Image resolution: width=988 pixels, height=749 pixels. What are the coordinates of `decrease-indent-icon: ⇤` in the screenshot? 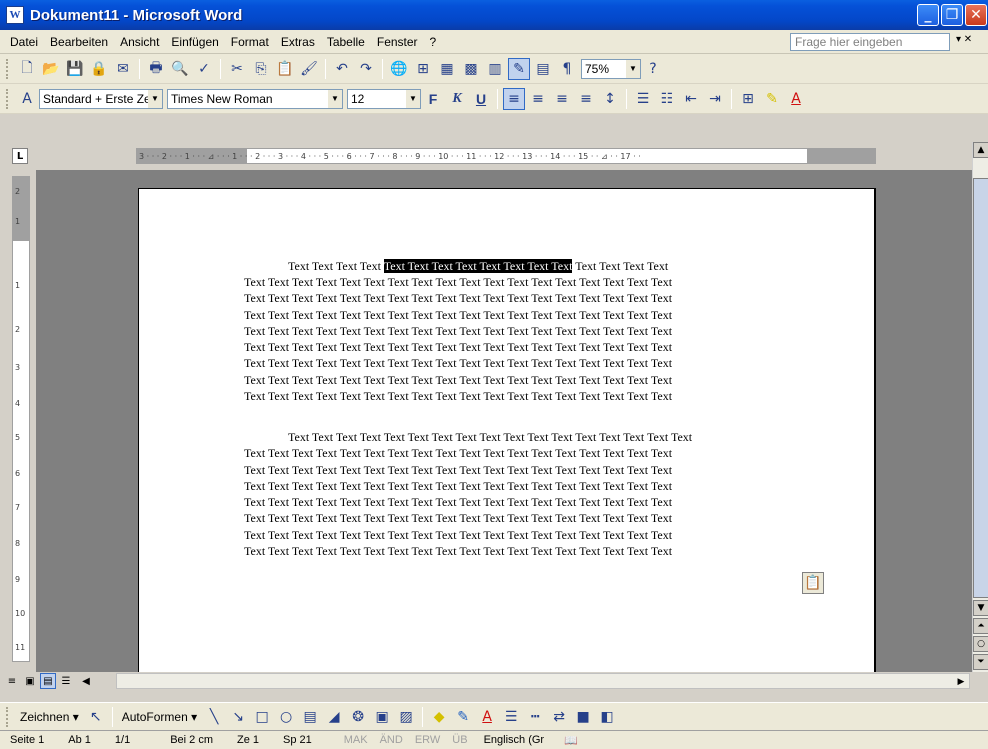 It's located at (691, 99).